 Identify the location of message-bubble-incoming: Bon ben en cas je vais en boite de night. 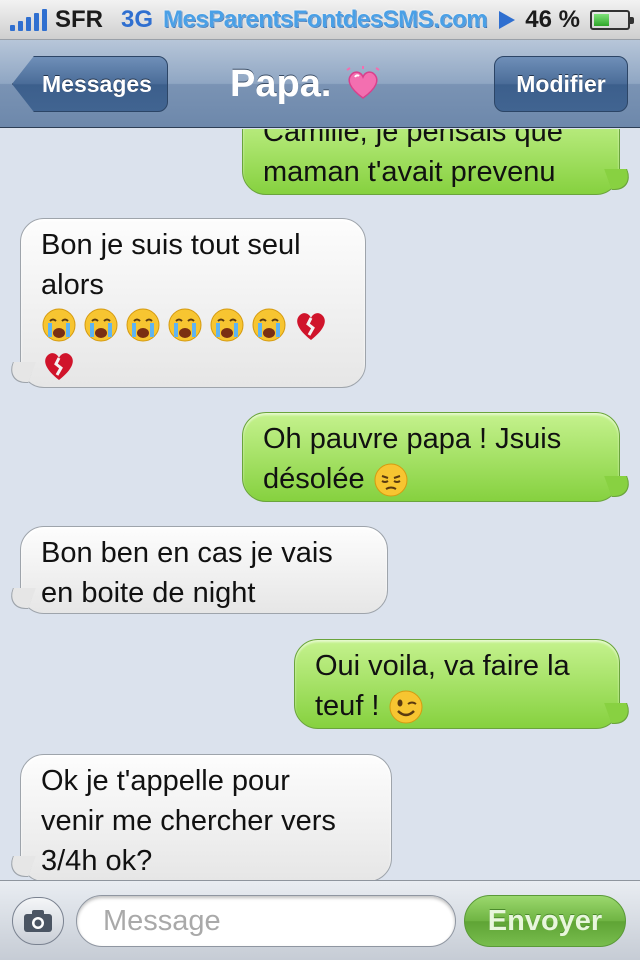
(204, 570).